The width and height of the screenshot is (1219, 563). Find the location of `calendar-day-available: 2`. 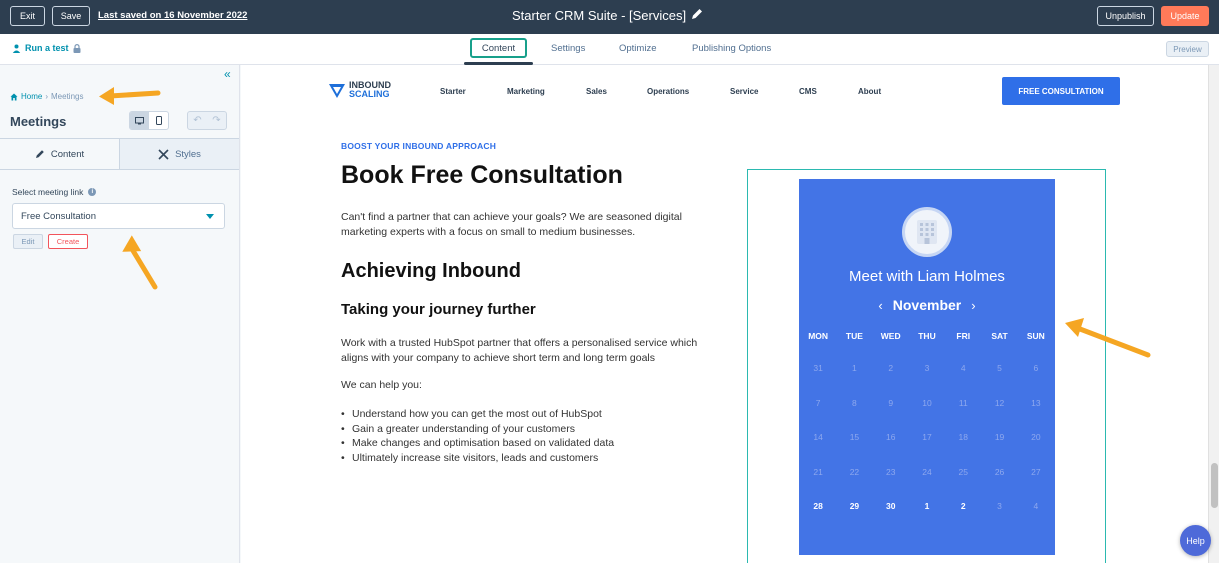

calendar-day-available: 2 is located at coordinates (963, 518).